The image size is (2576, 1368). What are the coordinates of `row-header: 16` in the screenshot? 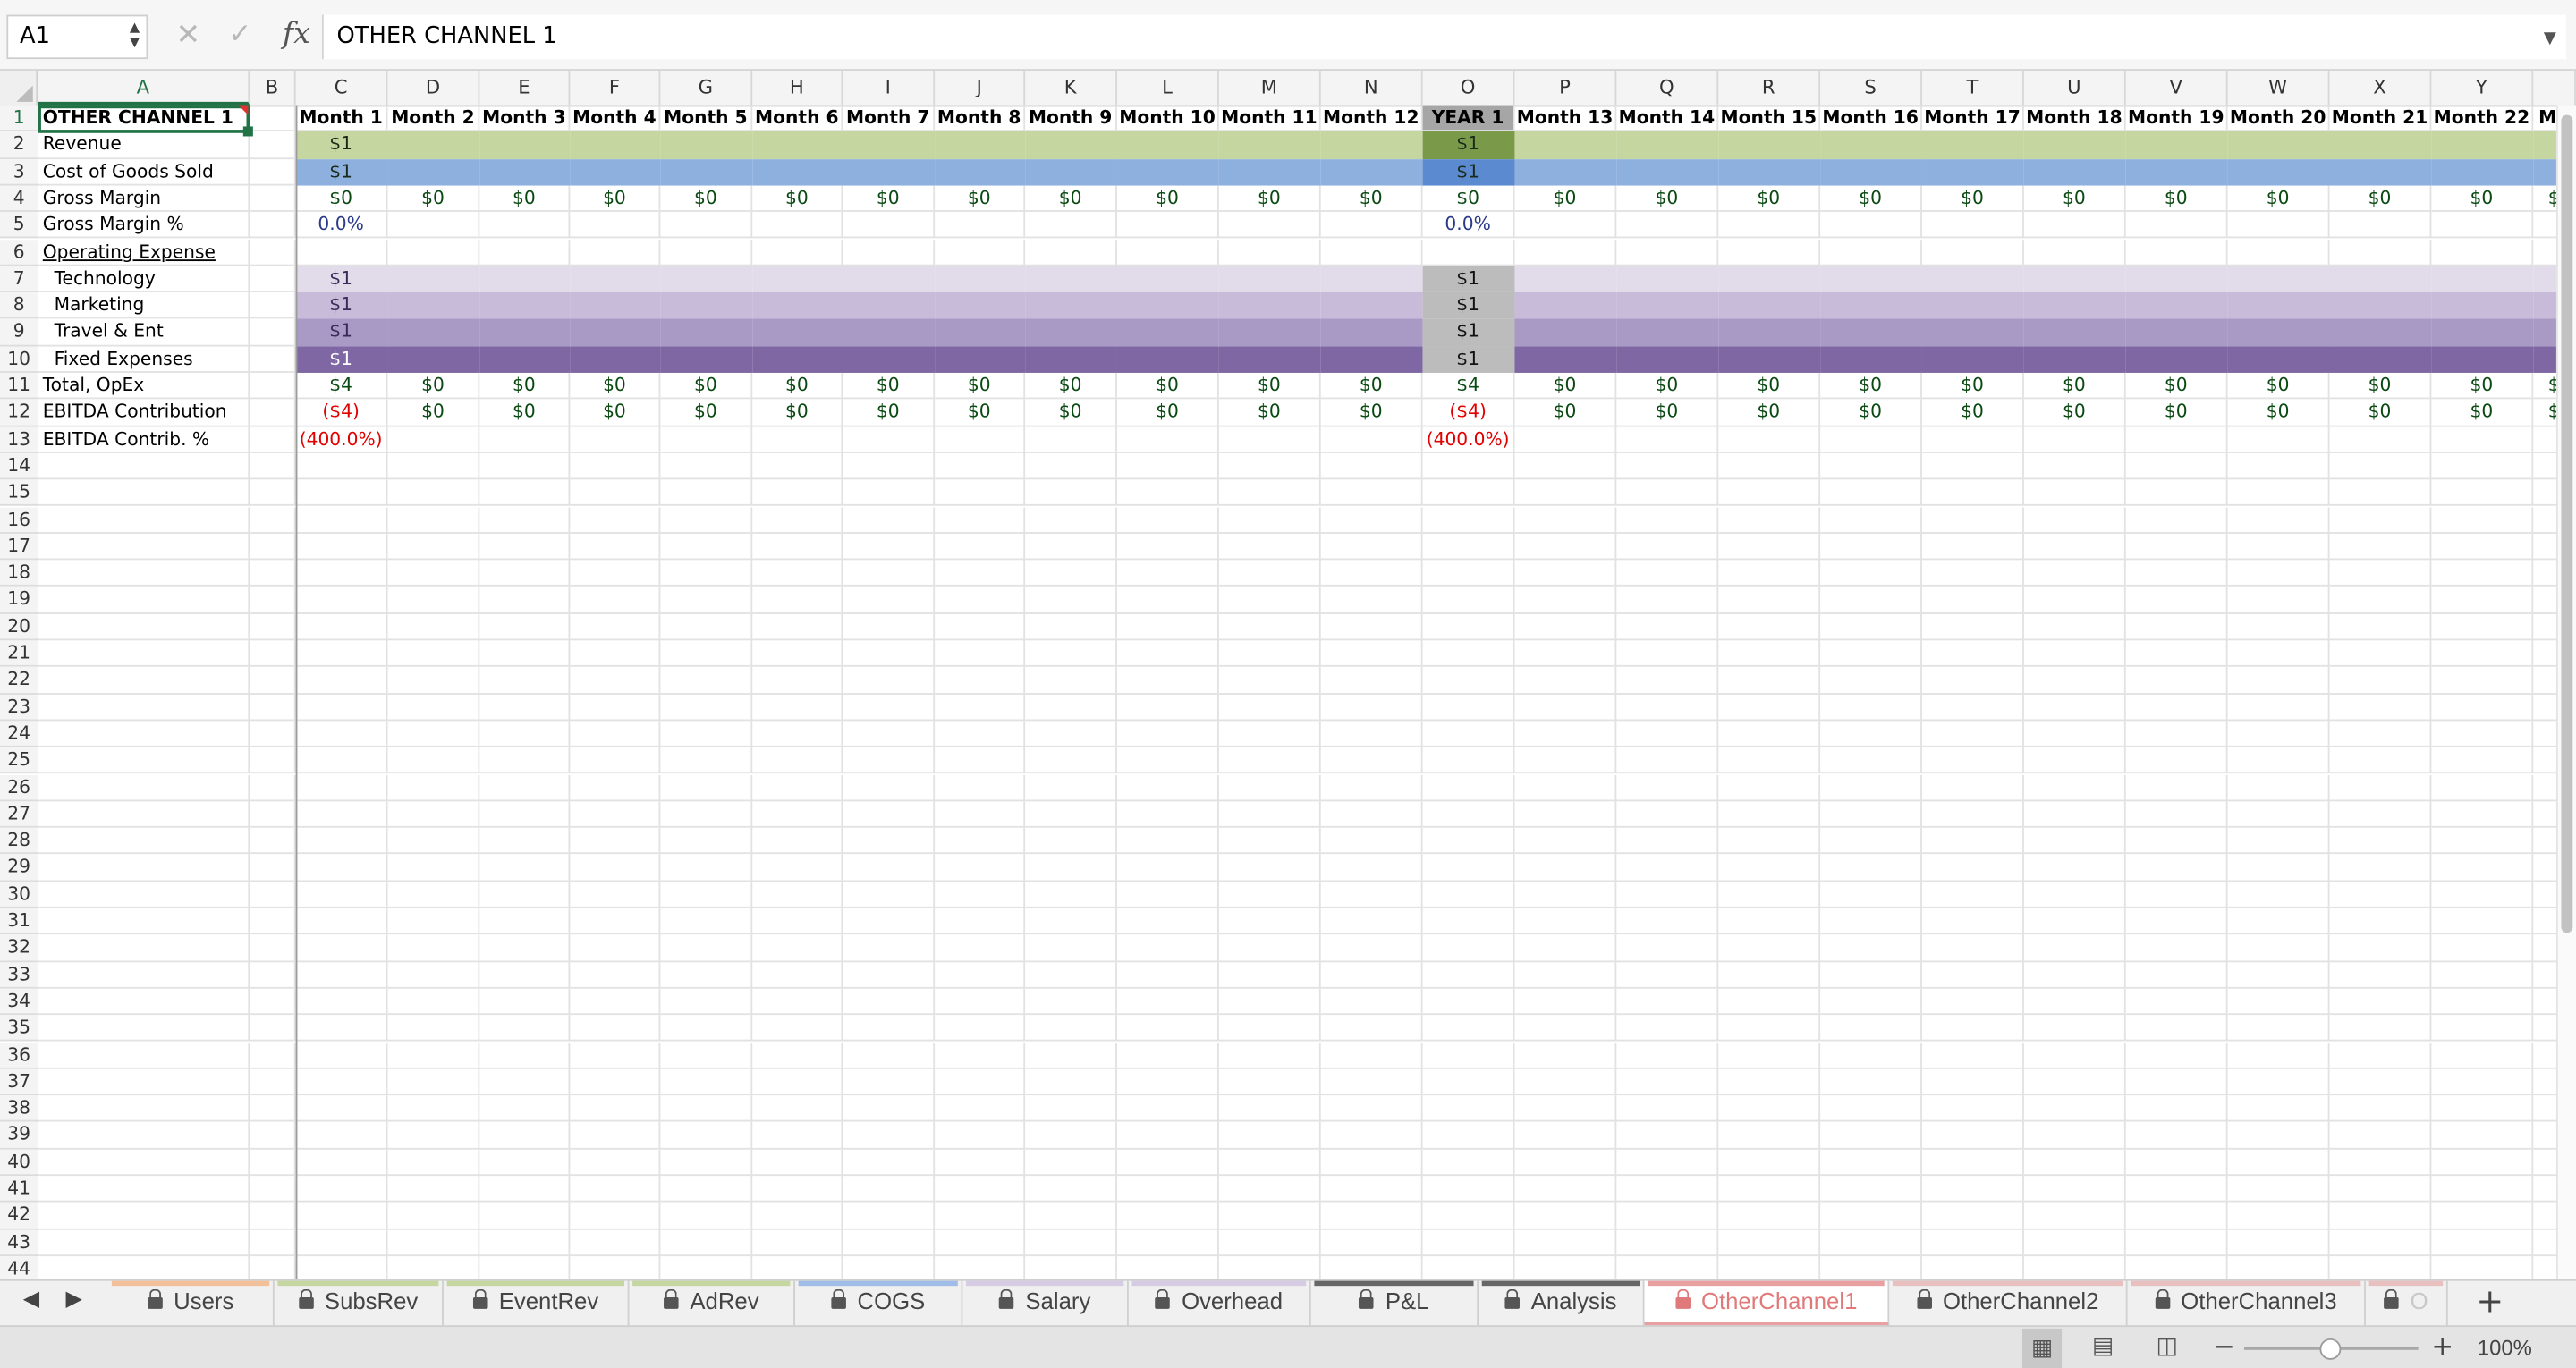 It's located at (19, 520).